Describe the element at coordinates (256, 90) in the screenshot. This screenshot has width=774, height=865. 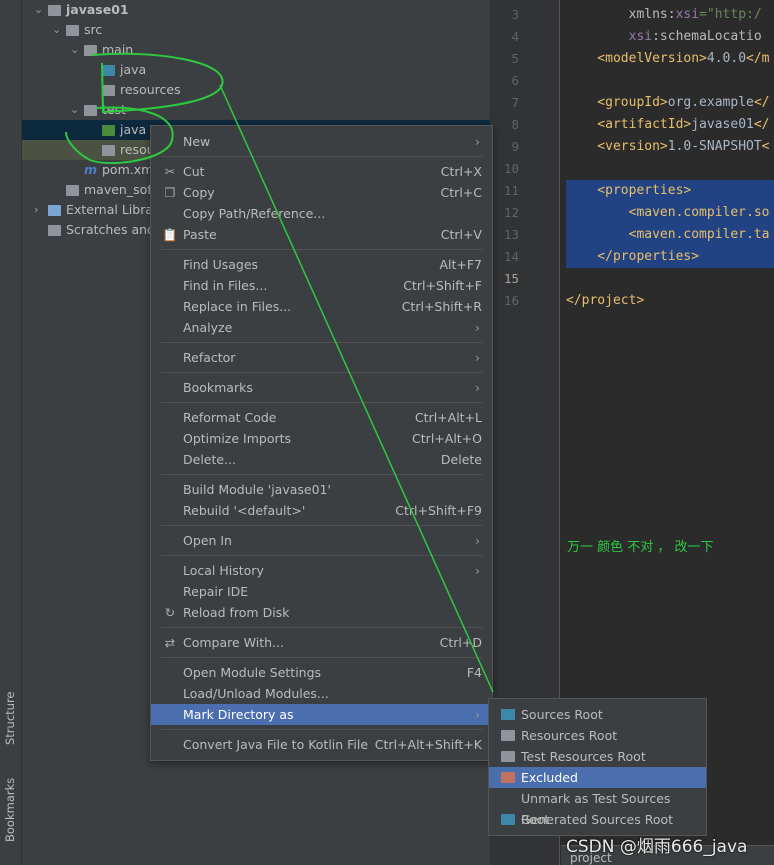
I see `tree-item: resources` at that location.